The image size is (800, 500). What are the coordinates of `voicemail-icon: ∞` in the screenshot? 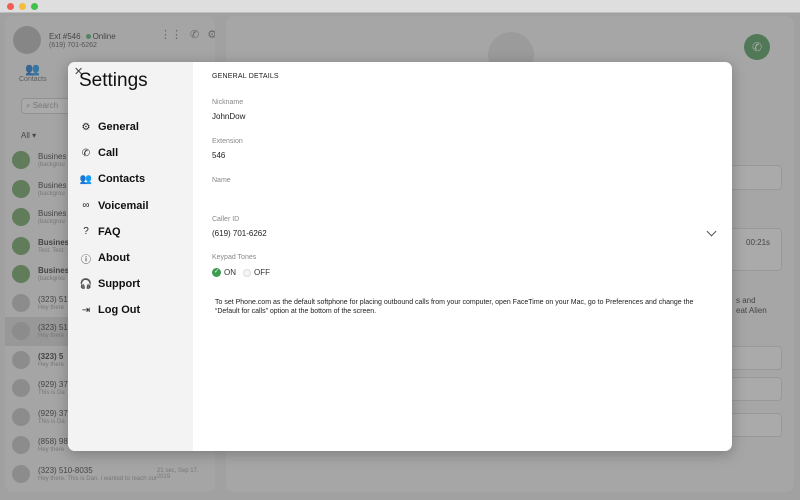 It's located at (86, 206).